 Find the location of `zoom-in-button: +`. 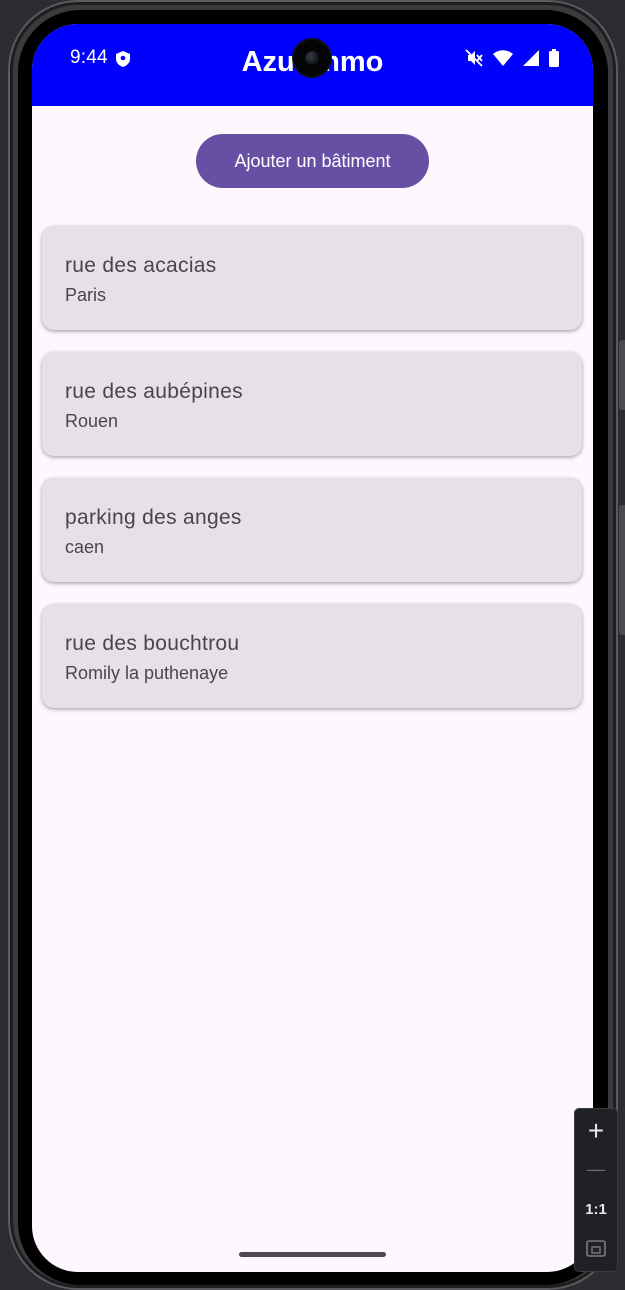

zoom-in-button: + is located at coordinates (596, 1131).